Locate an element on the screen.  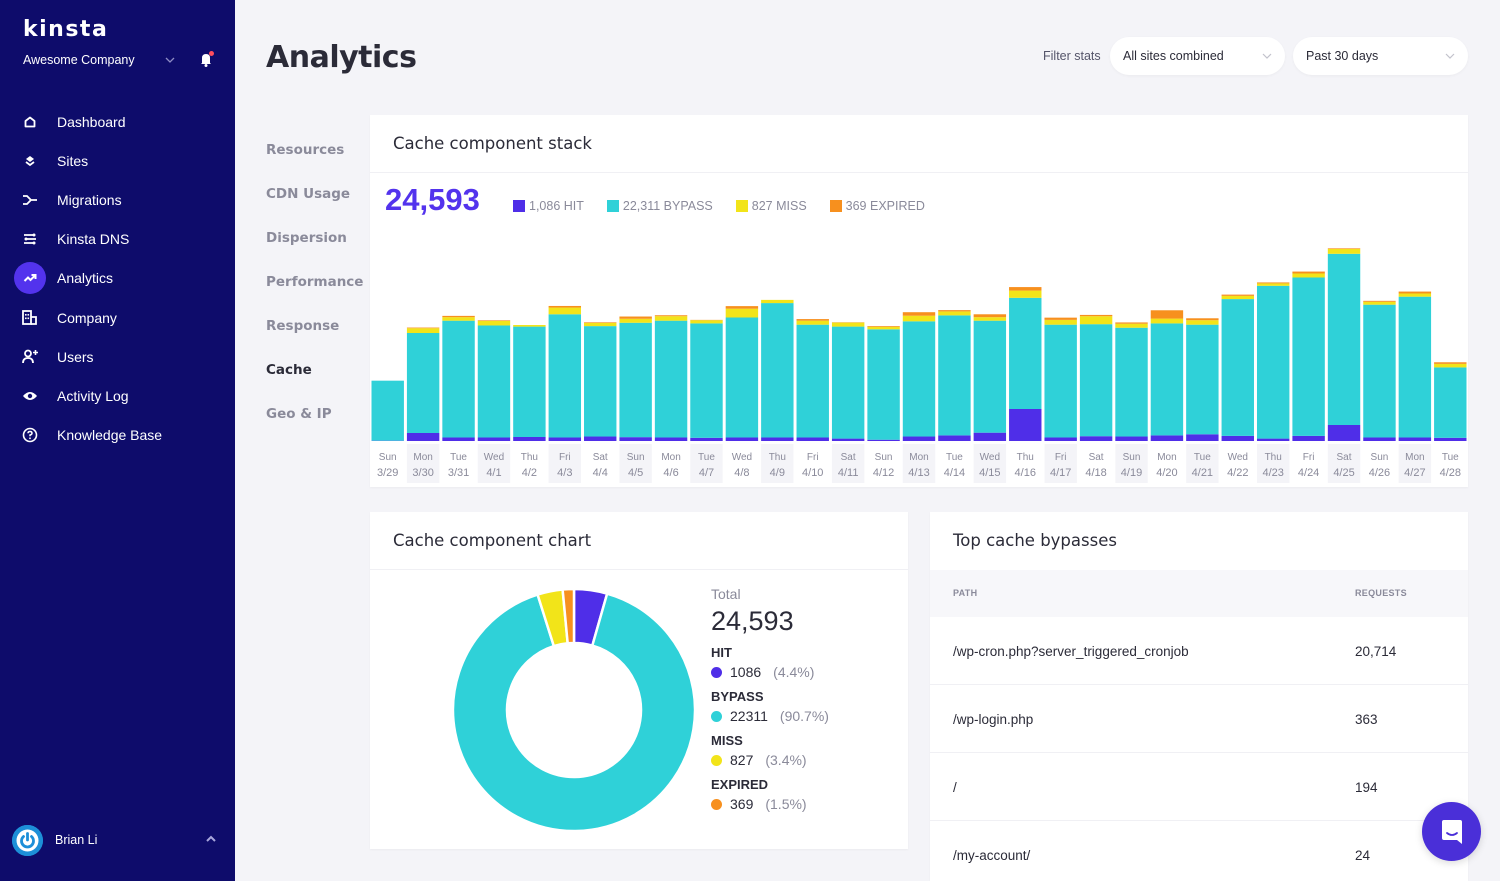
sidebar-item-analytics: Analytics is located at coordinates (117, 278).